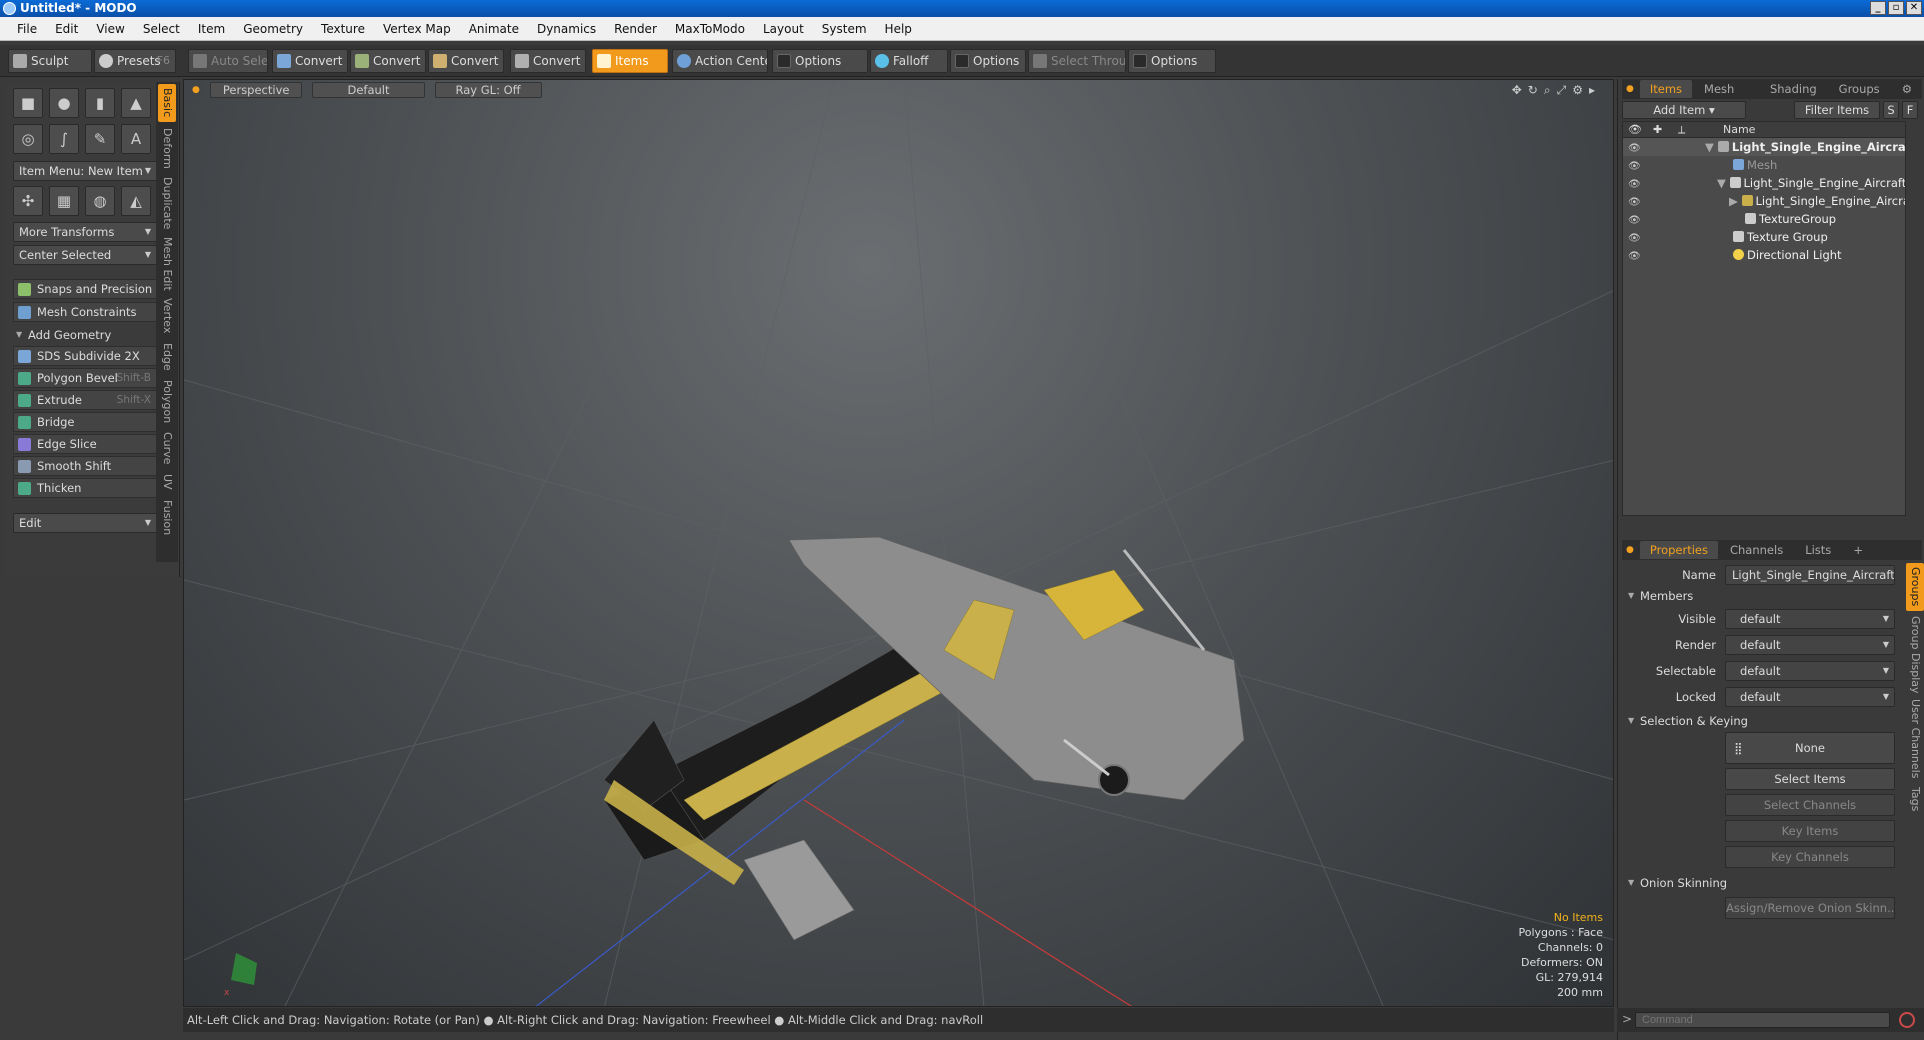 This screenshot has height=1040, width=1924. I want to click on tab-items: Items, so click(1666, 89).